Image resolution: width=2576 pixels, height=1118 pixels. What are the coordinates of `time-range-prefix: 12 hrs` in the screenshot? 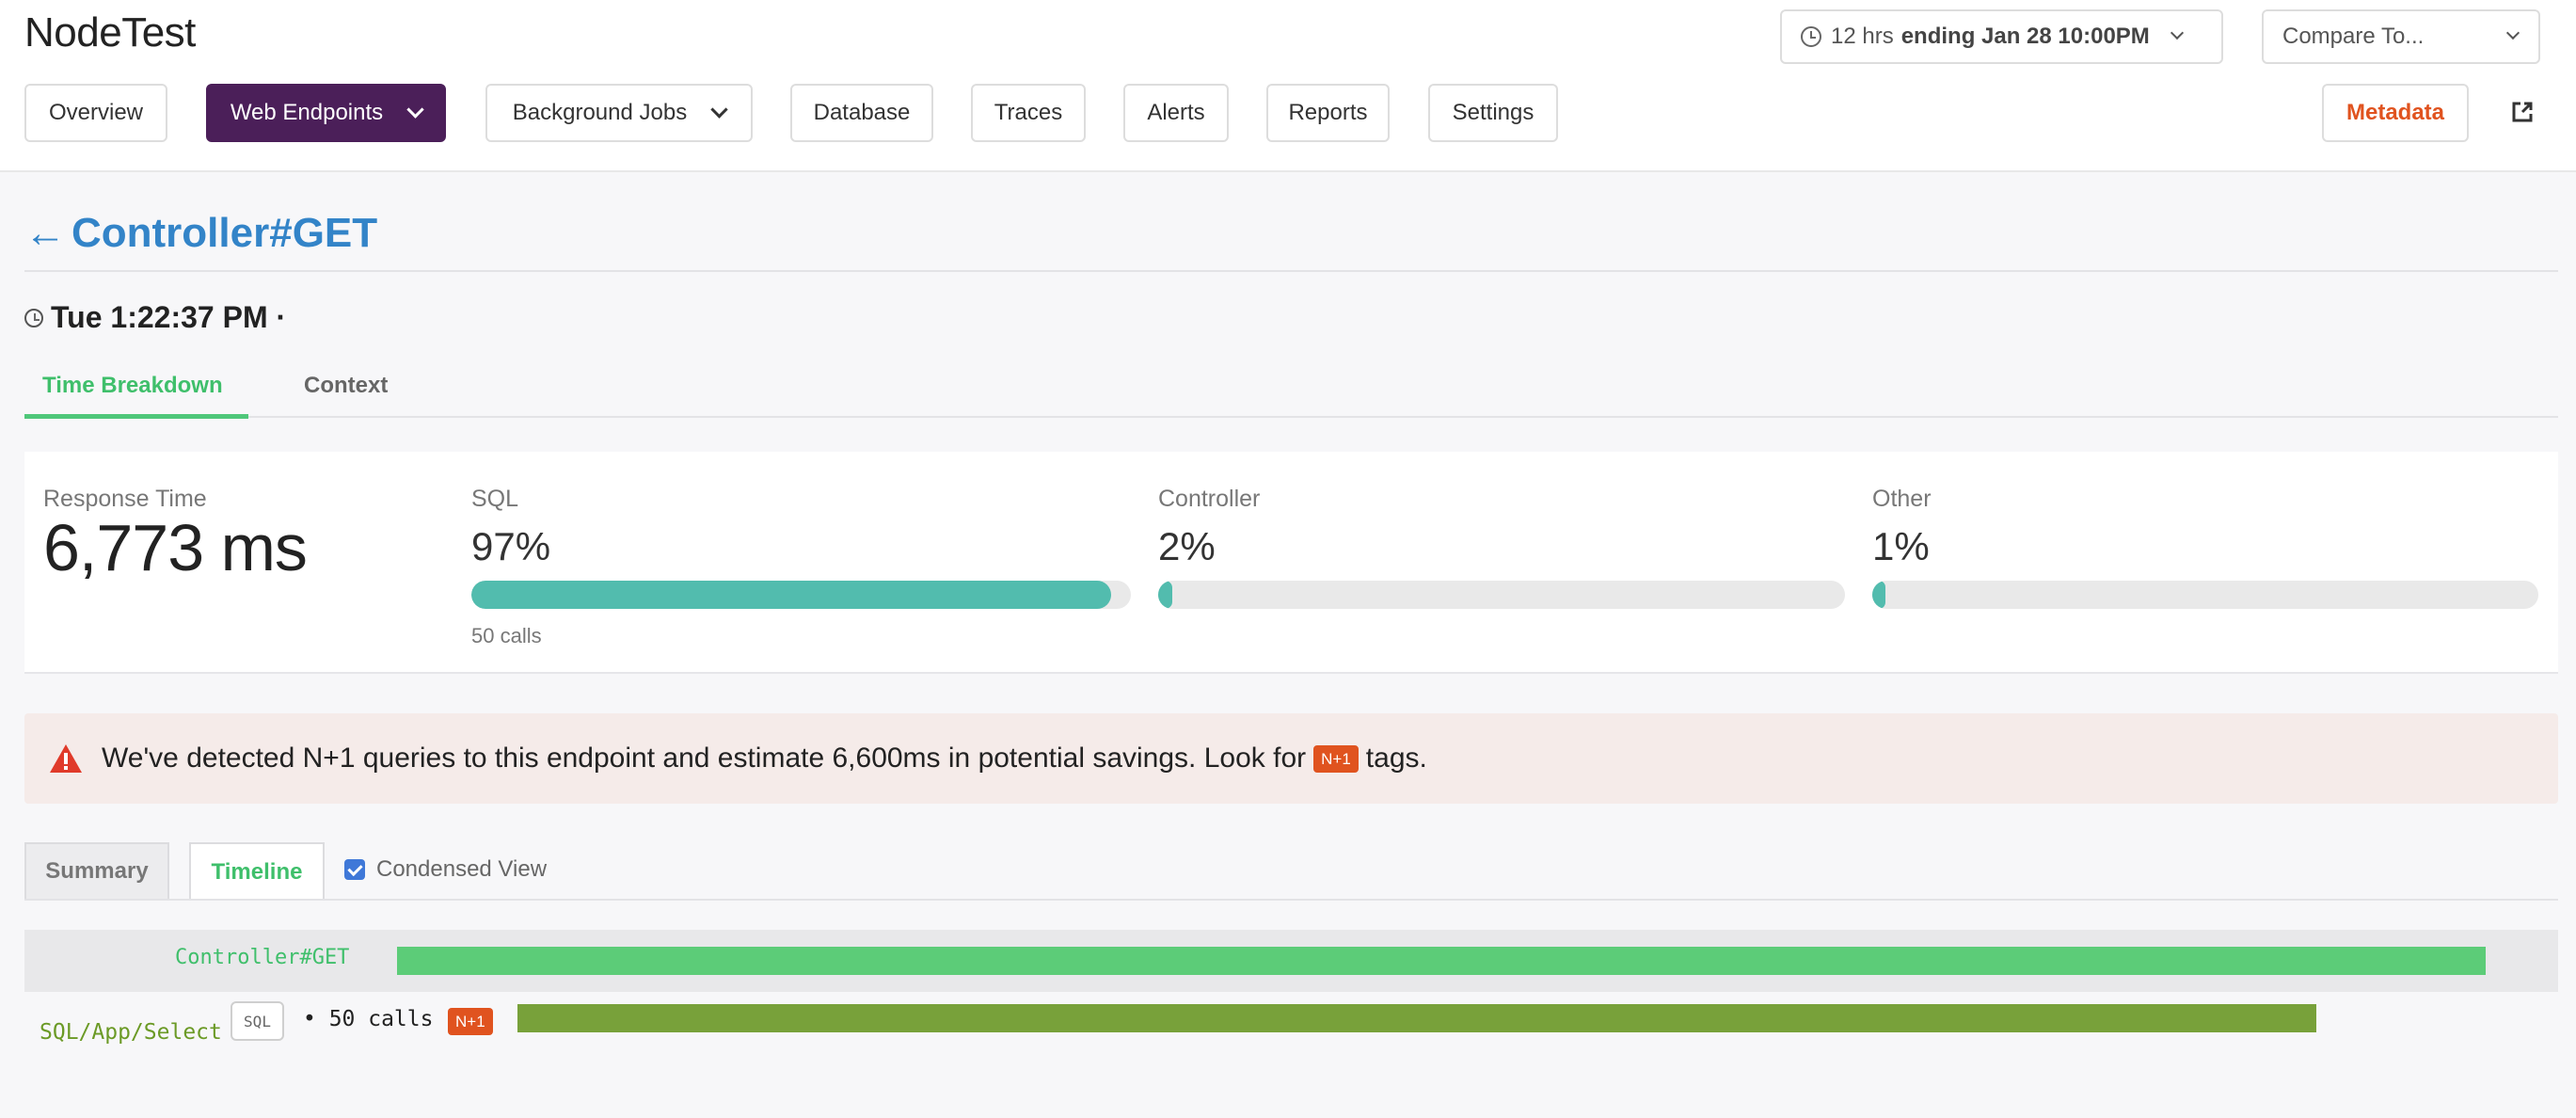 It's located at (1862, 36).